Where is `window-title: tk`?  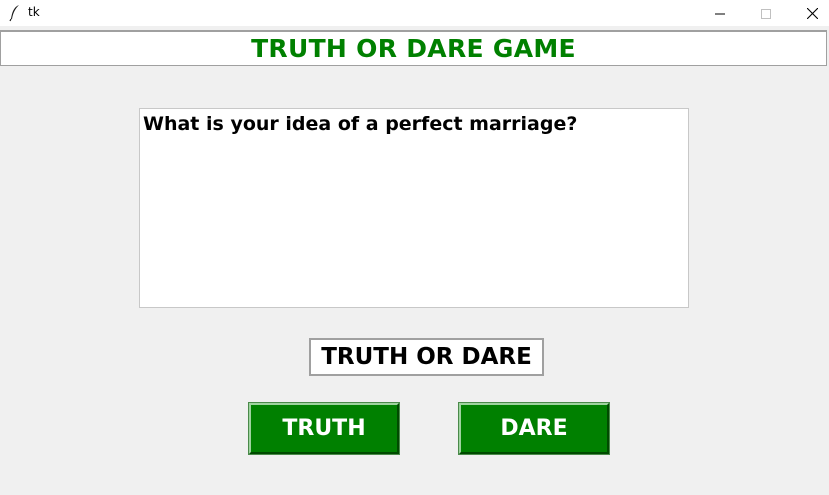
window-title: tk is located at coordinates (34, 12).